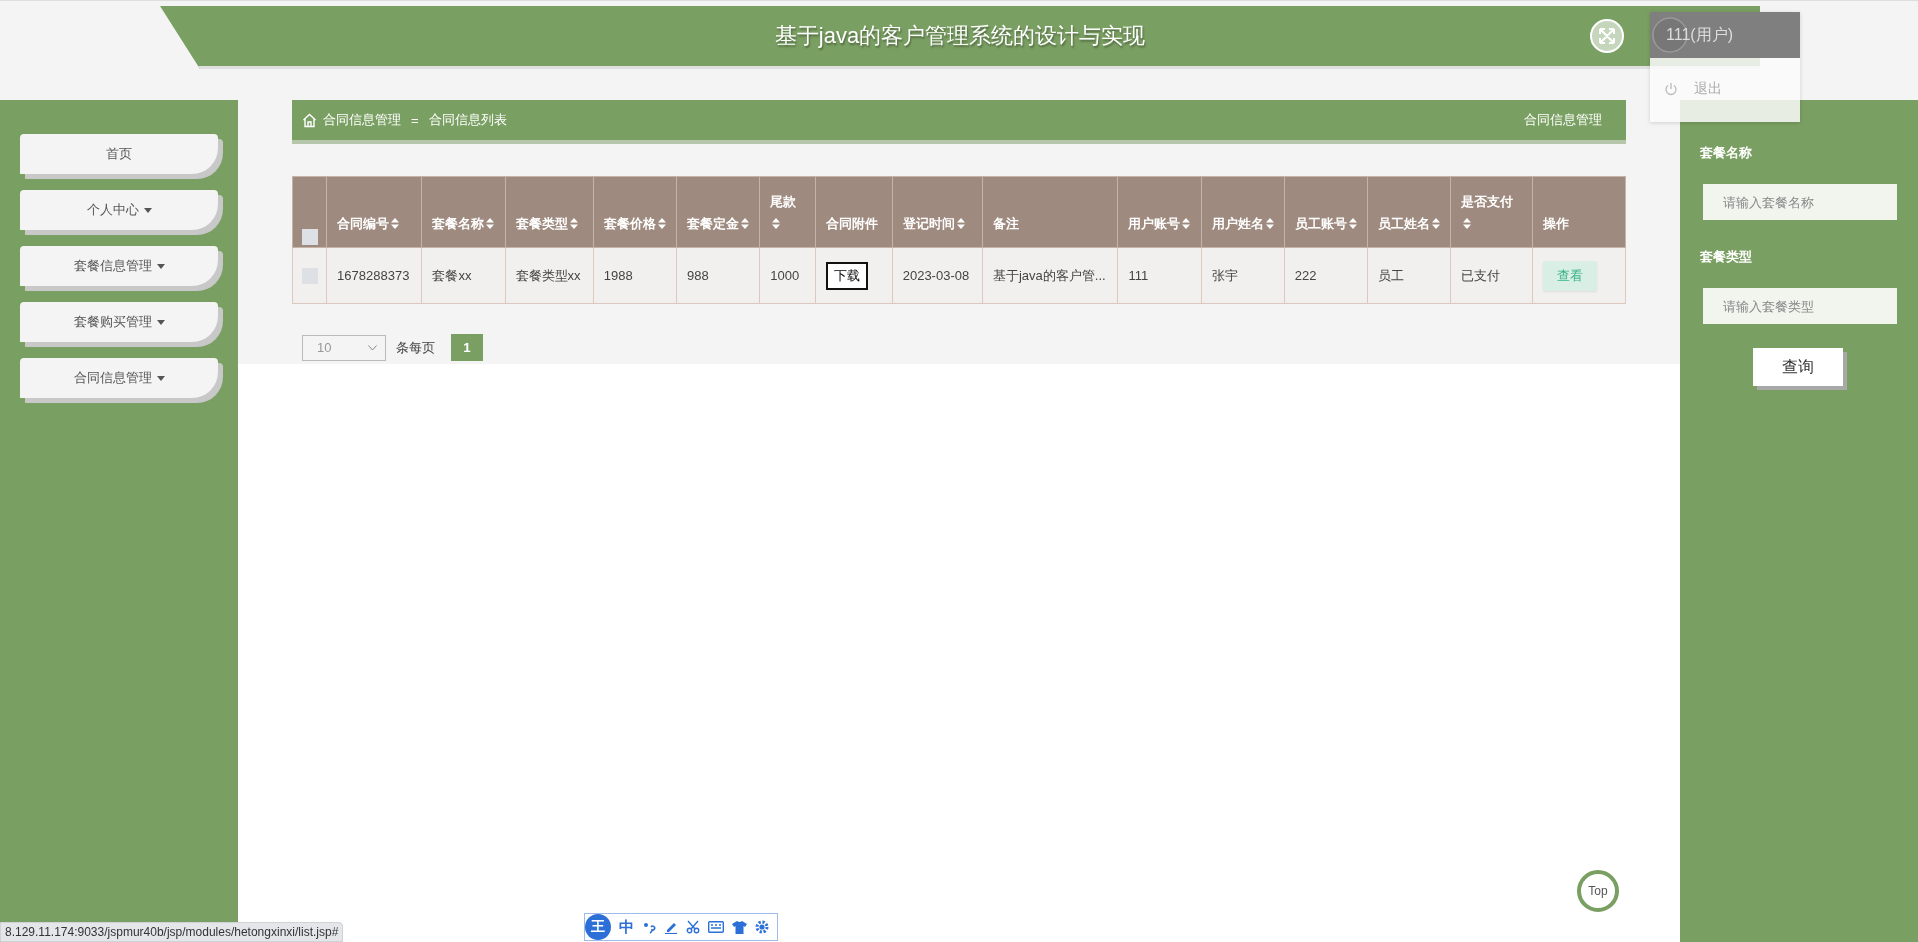 This screenshot has width=1918, height=942. What do you see at coordinates (698, 275) in the screenshot?
I see `table-cell: 988` at bounding box center [698, 275].